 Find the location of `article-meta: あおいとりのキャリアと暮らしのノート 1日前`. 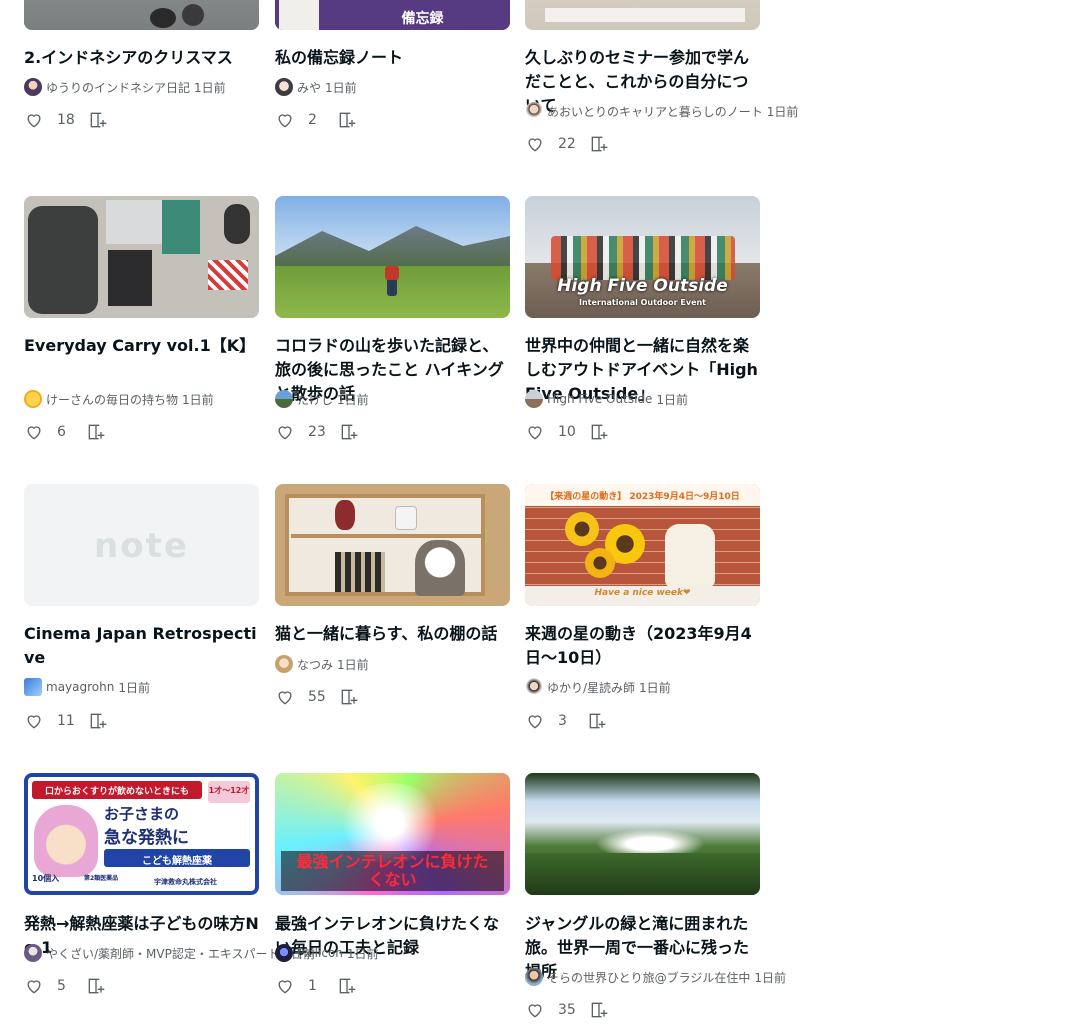

article-meta: あおいとりのキャリアと暮らしのノート 1日前 is located at coordinates (661, 111).